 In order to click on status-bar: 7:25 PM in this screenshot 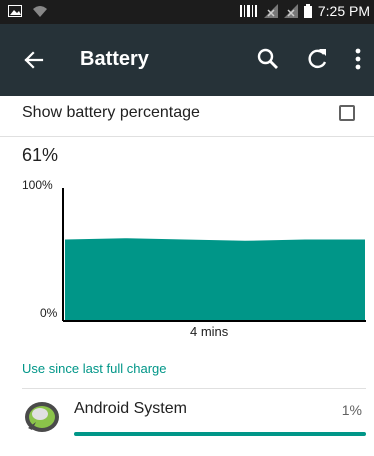, I will do `click(187, 12)`.